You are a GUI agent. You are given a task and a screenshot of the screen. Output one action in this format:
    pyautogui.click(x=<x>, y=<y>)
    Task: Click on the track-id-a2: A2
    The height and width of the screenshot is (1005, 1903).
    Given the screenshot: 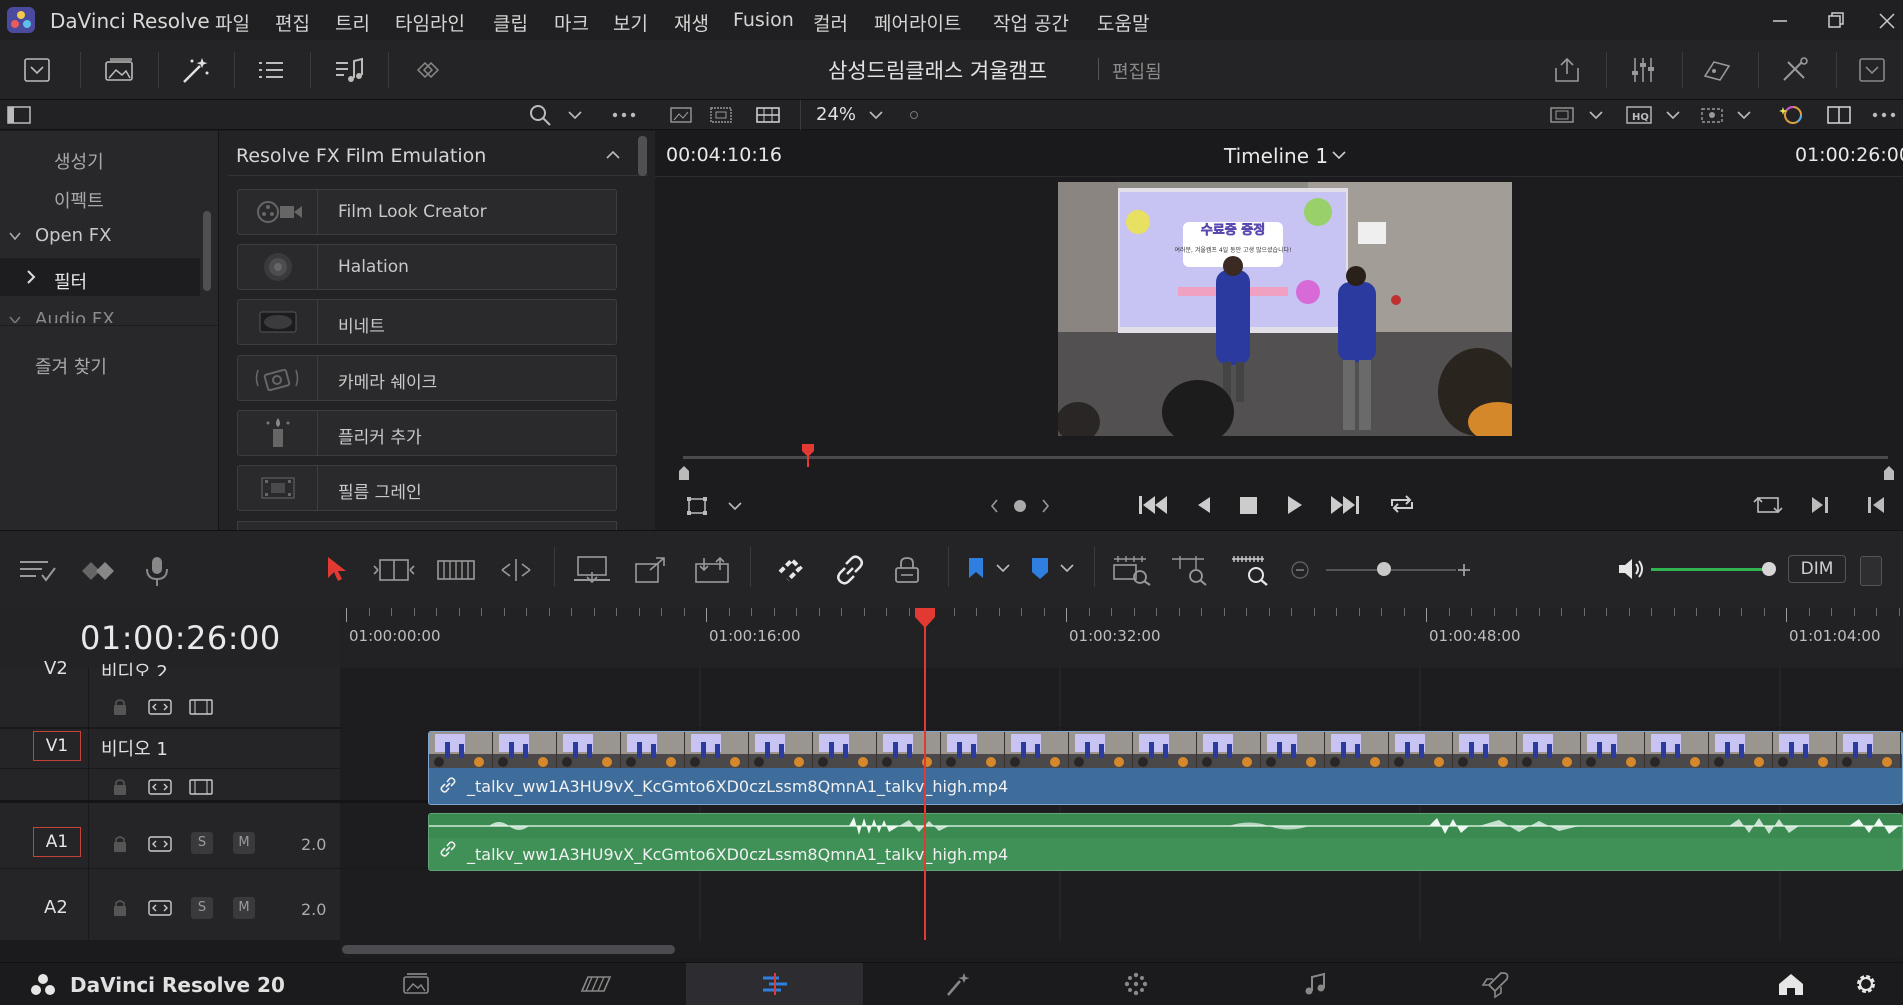 What is the action you would take?
    pyautogui.click(x=56, y=907)
    